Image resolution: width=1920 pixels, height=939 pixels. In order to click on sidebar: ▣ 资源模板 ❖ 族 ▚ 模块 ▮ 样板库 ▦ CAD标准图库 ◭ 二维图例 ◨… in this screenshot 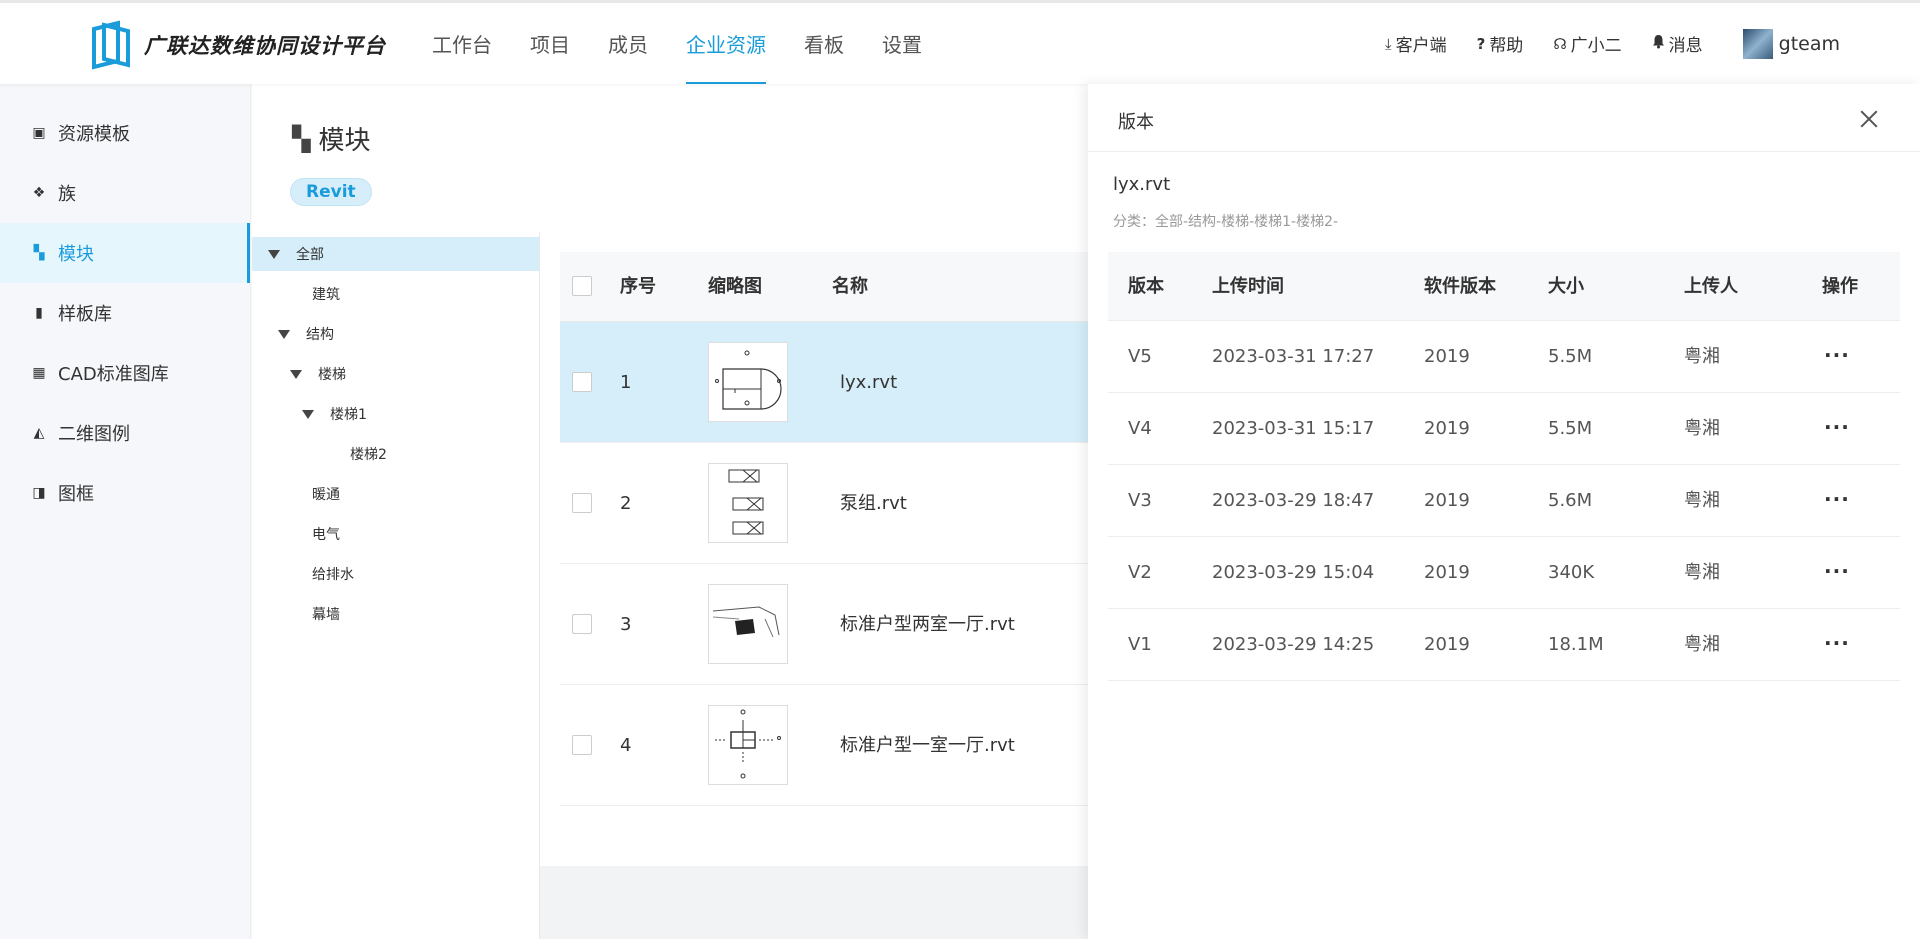, I will do `click(125, 511)`.